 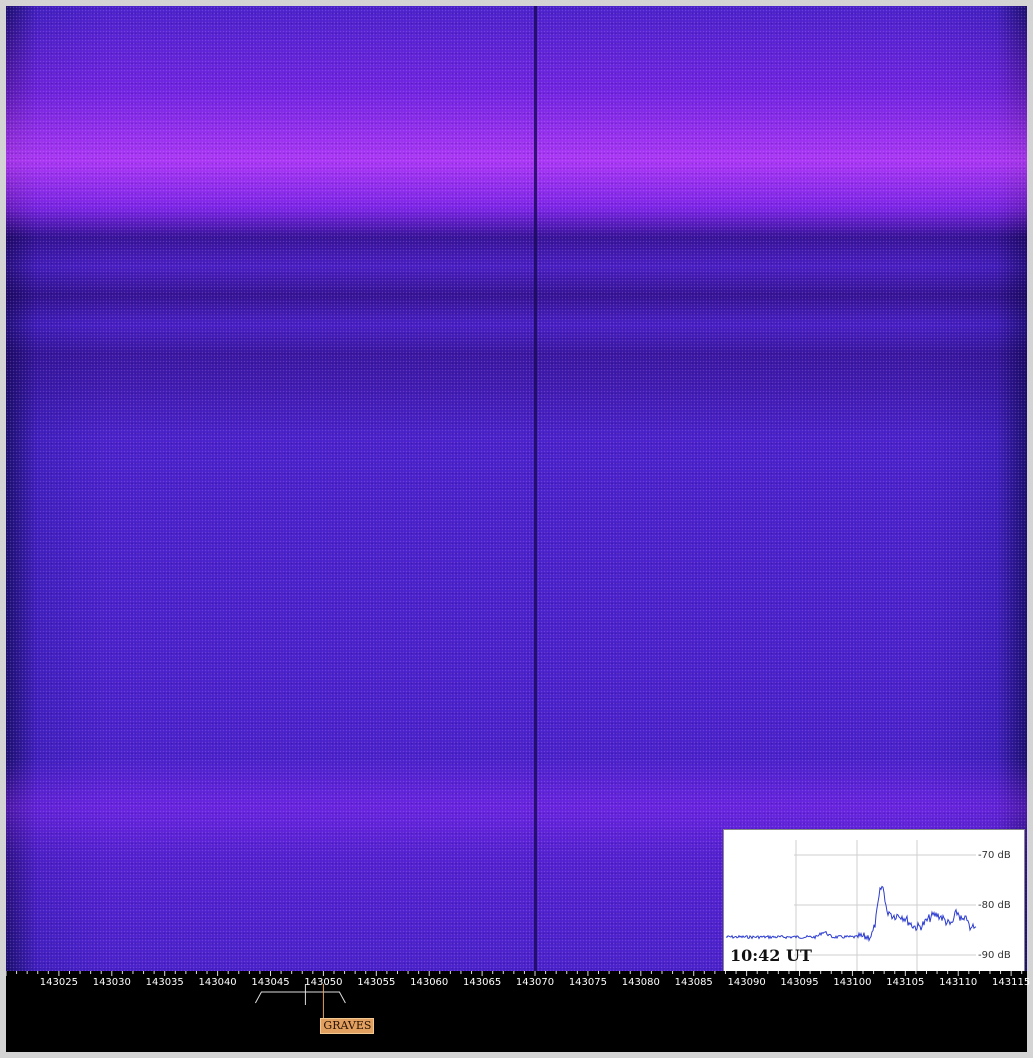 I want to click on time-label: 10:42 UT, so click(x=771, y=955).